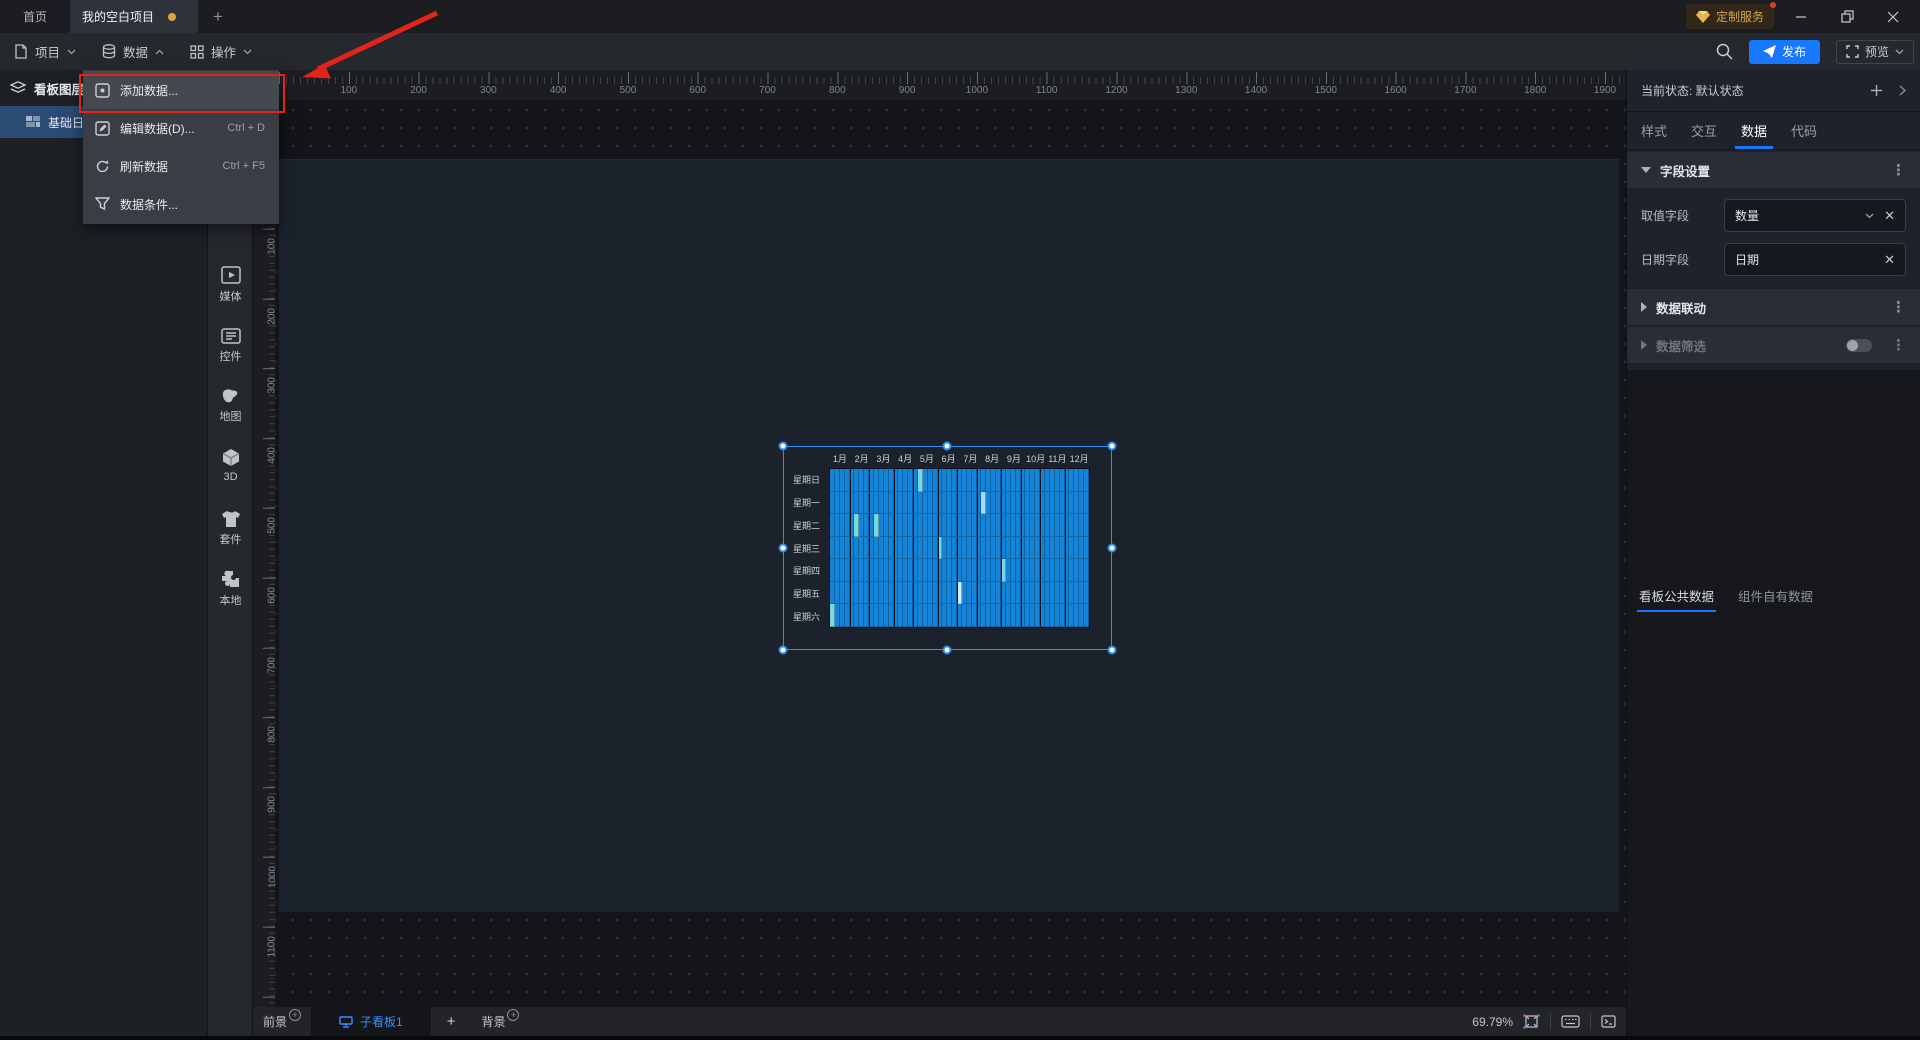 The width and height of the screenshot is (1920, 1040). Describe the element at coordinates (1775, 595) in the screenshot. I see `tab-component-own-data: 组件自有数据` at that location.